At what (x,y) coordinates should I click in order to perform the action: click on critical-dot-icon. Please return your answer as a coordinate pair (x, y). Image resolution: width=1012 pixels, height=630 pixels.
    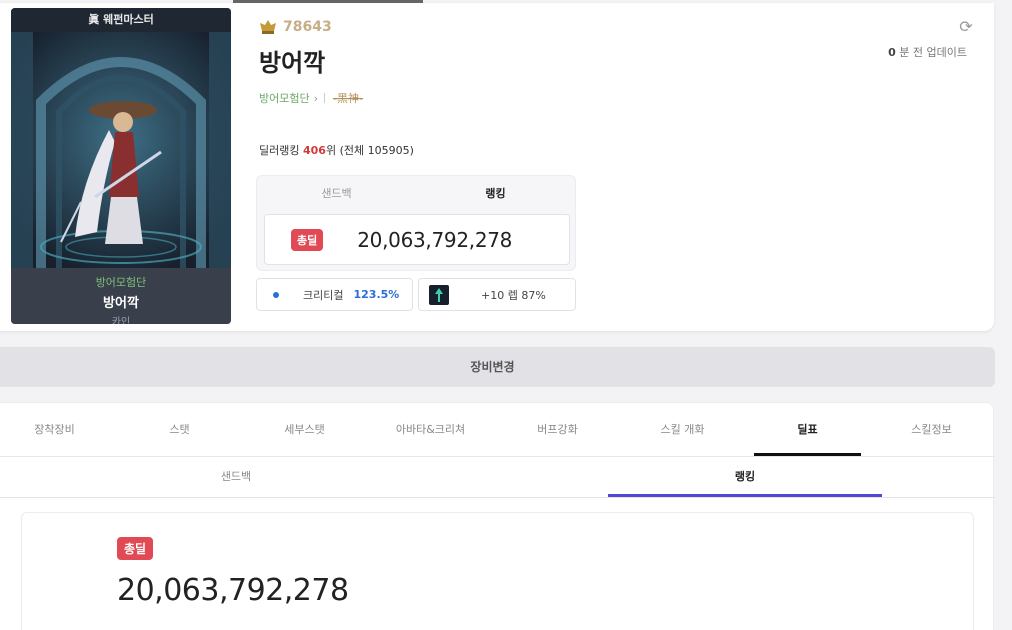
    Looking at the image, I should click on (276, 294).